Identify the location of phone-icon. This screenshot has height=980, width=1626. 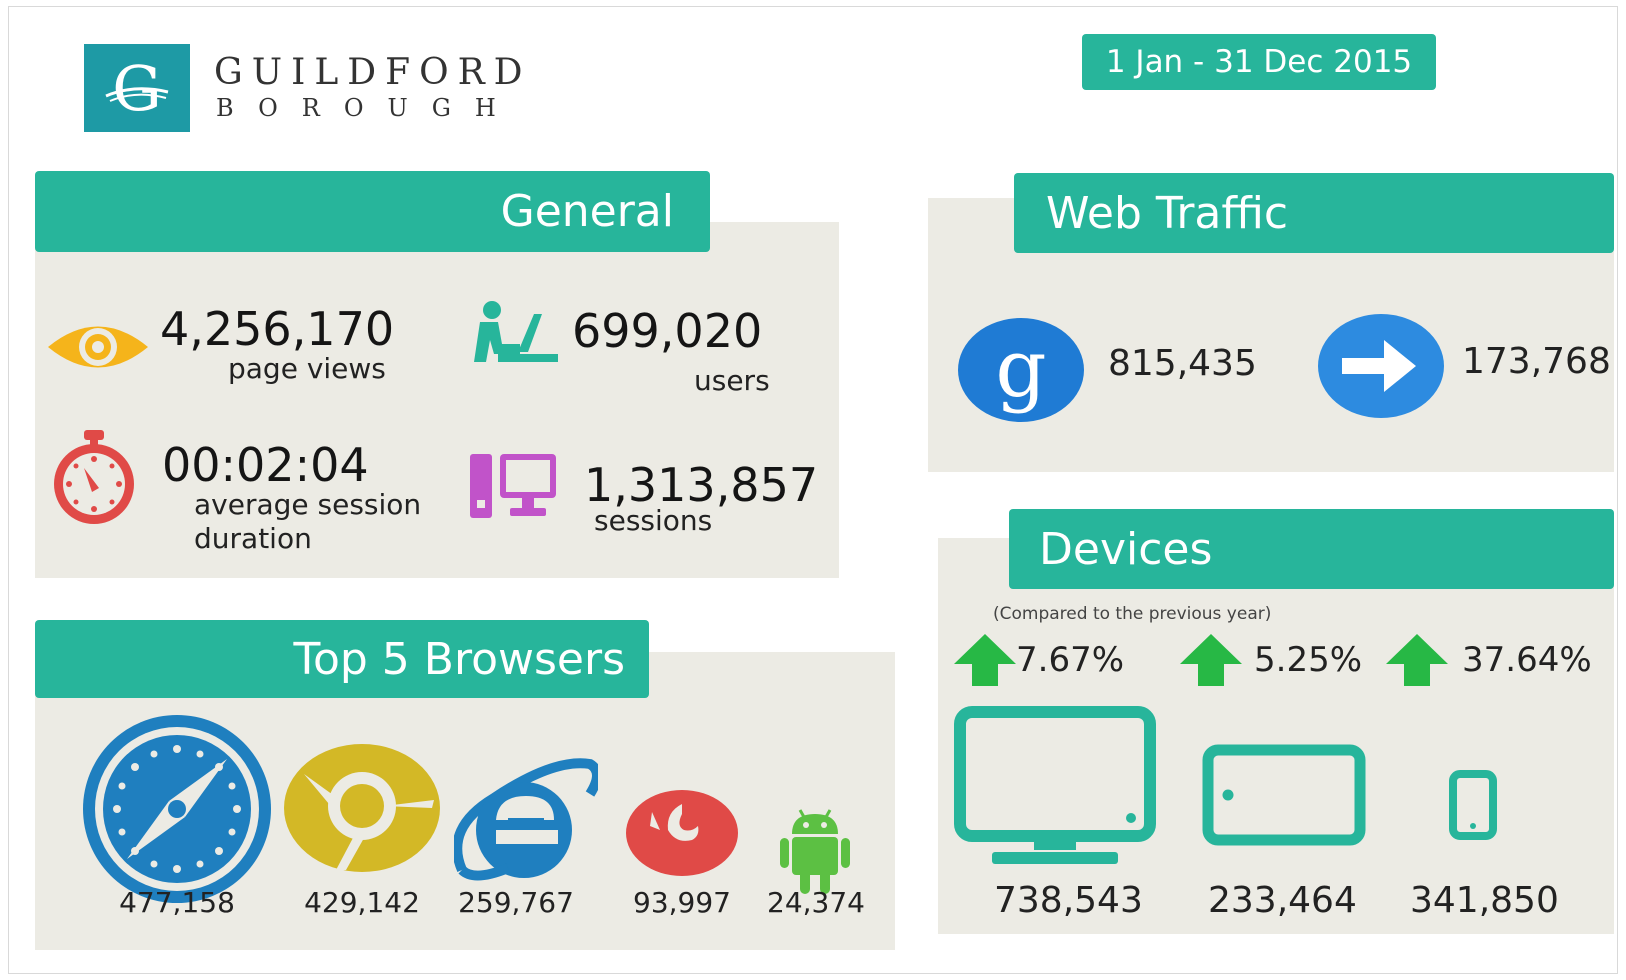
(1473, 805).